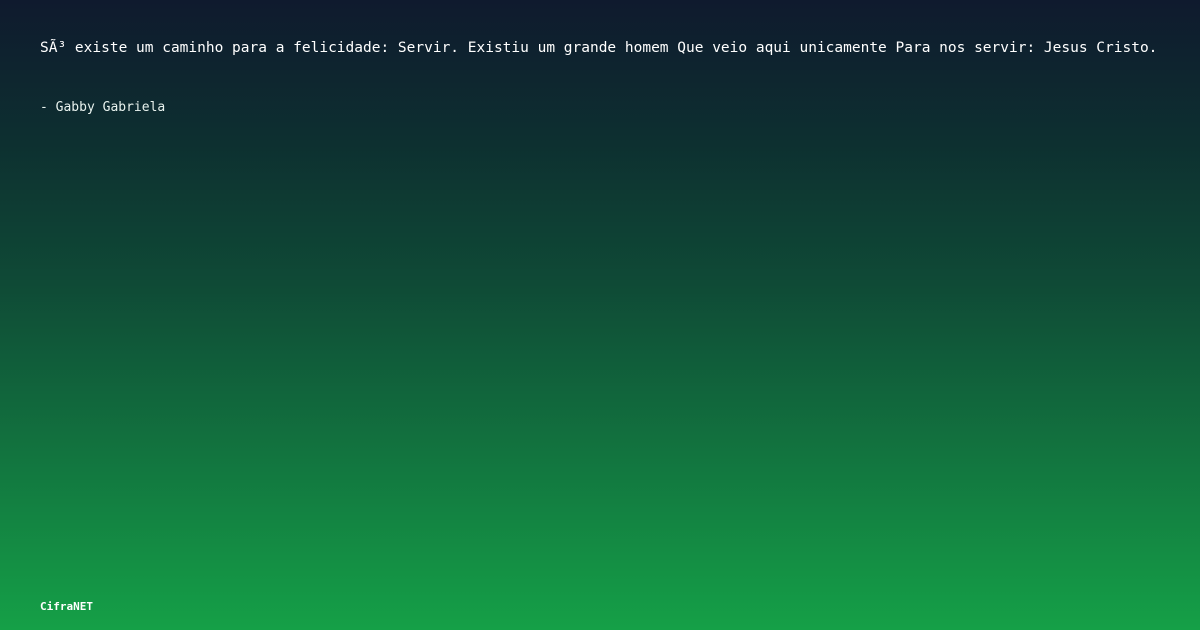  I want to click on brand-logo-text: CifraNET, so click(66, 606).